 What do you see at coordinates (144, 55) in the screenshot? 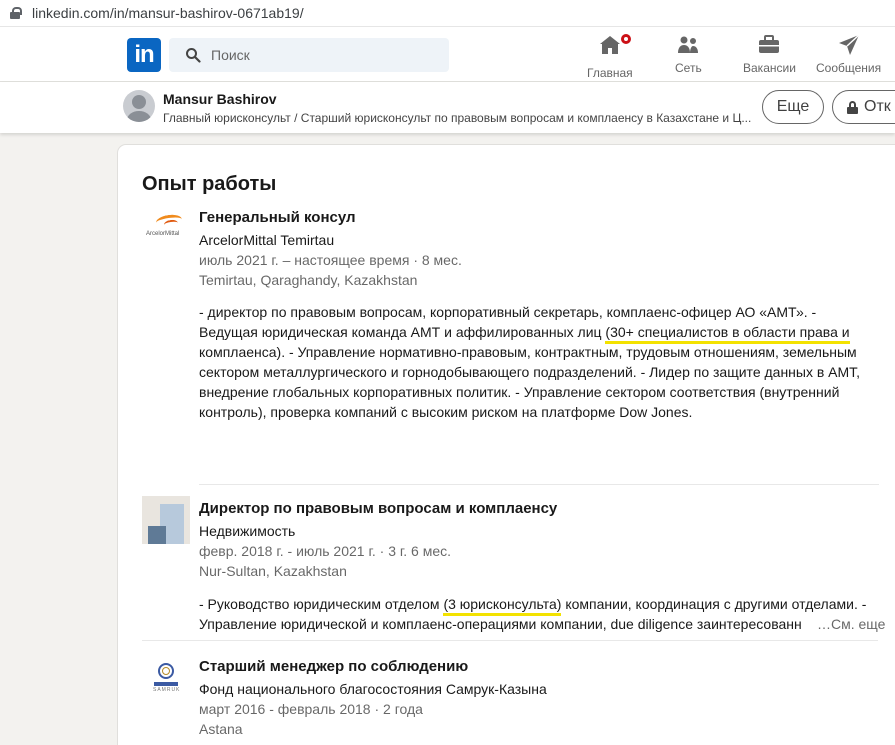
I see `linkedin-logo-icon: in` at bounding box center [144, 55].